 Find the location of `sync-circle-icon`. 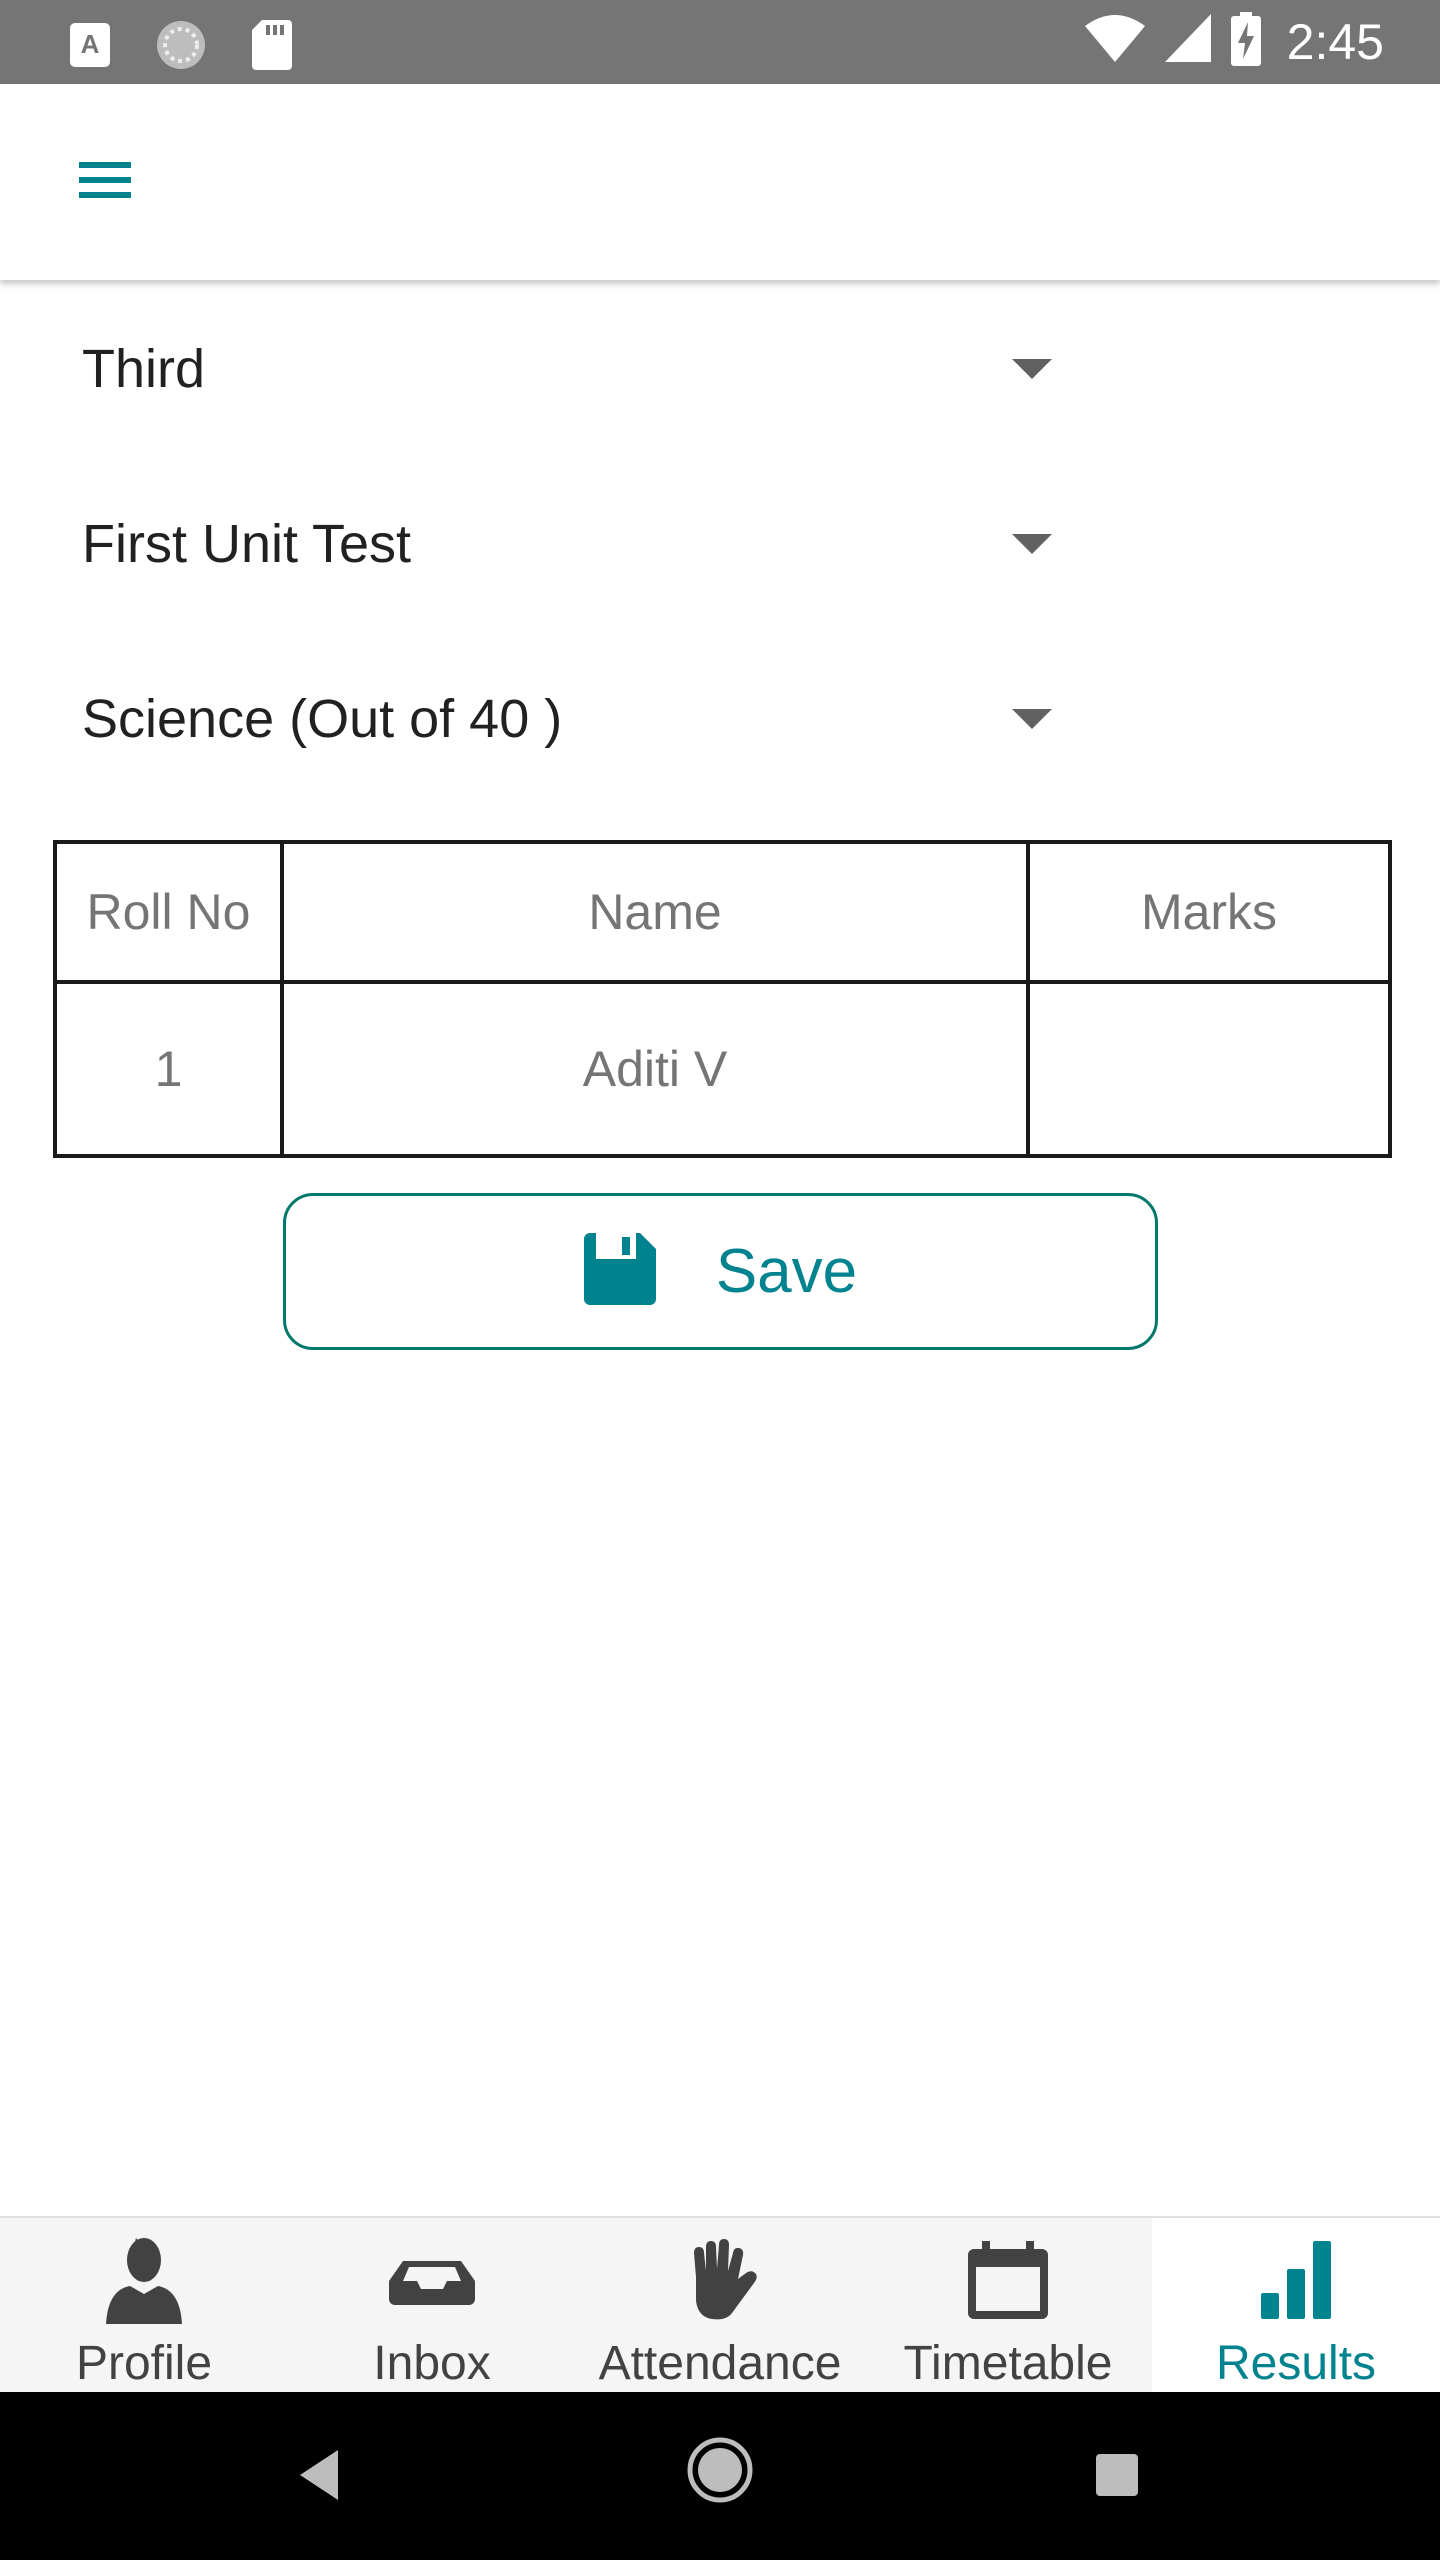

sync-circle-icon is located at coordinates (181, 47).